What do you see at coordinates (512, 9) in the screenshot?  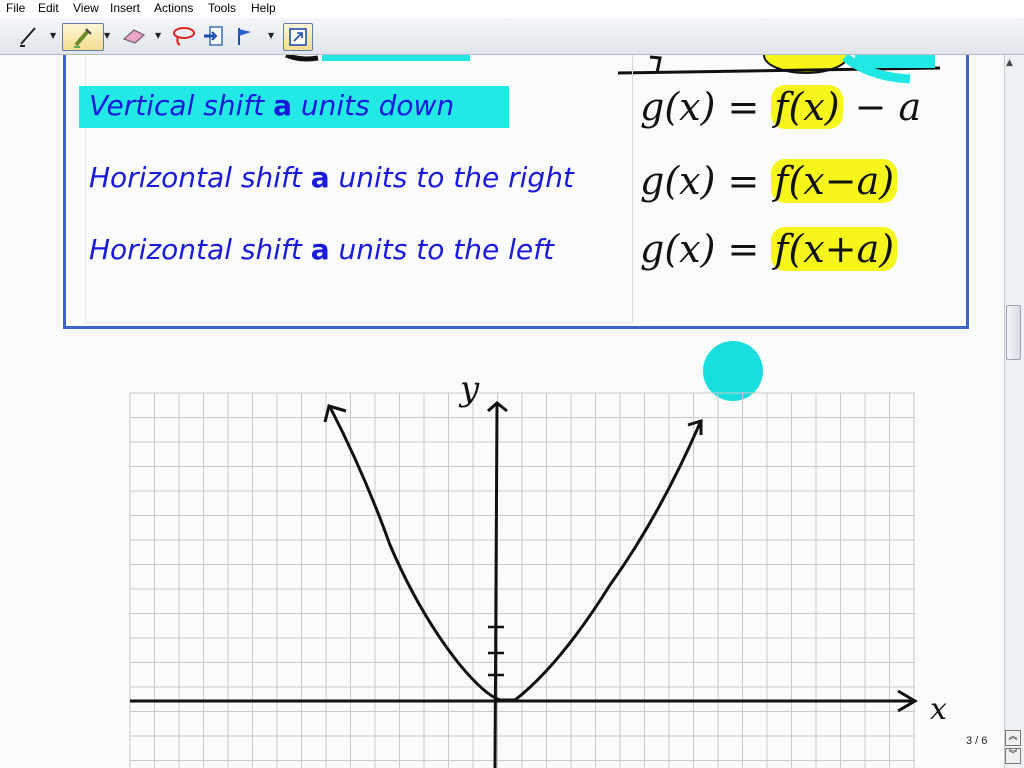 I see `menu-bar: File Edit View Insert Actions Tools Help` at bounding box center [512, 9].